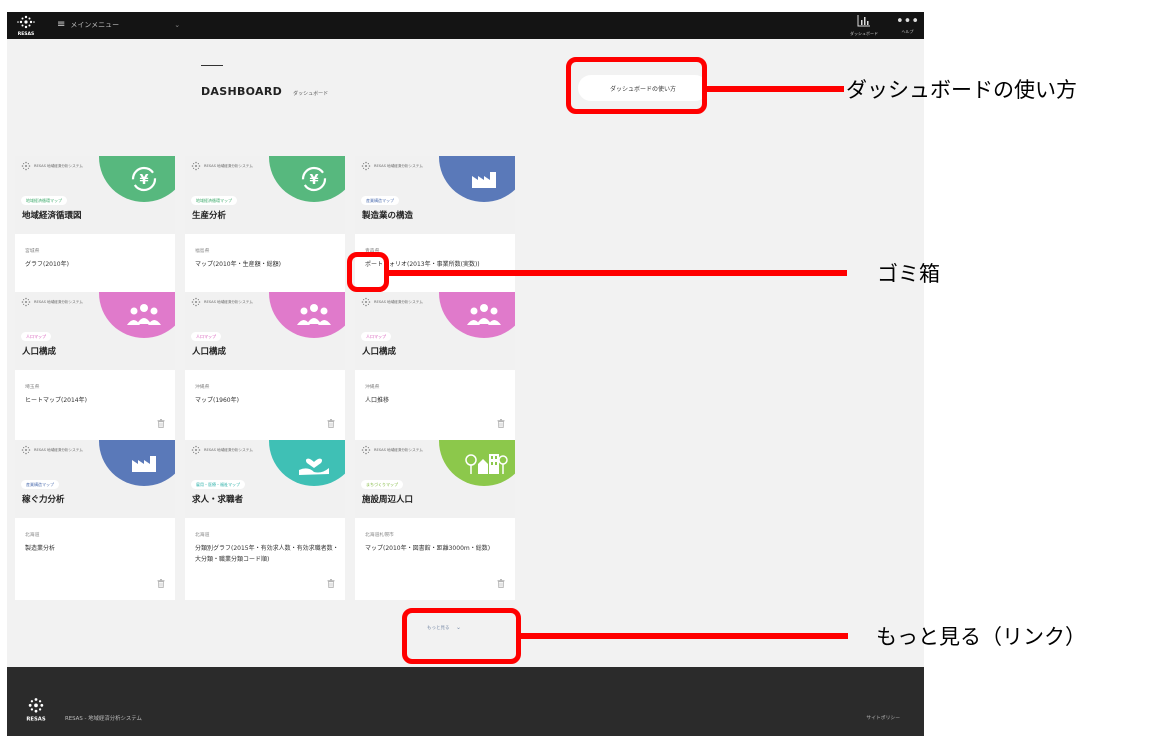 The height and width of the screenshot is (736, 1170). Describe the element at coordinates (388, 500) in the screenshot. I see `card-title: 施設周辺人口` at that location.